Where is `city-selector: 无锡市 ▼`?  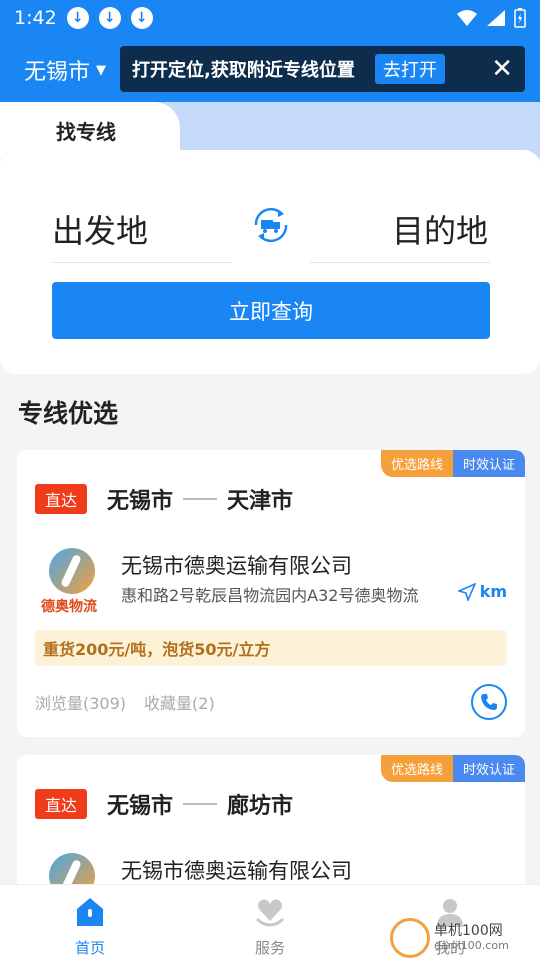
city-selector: 无锡市 ▼ is located at coordinates (65, 70).